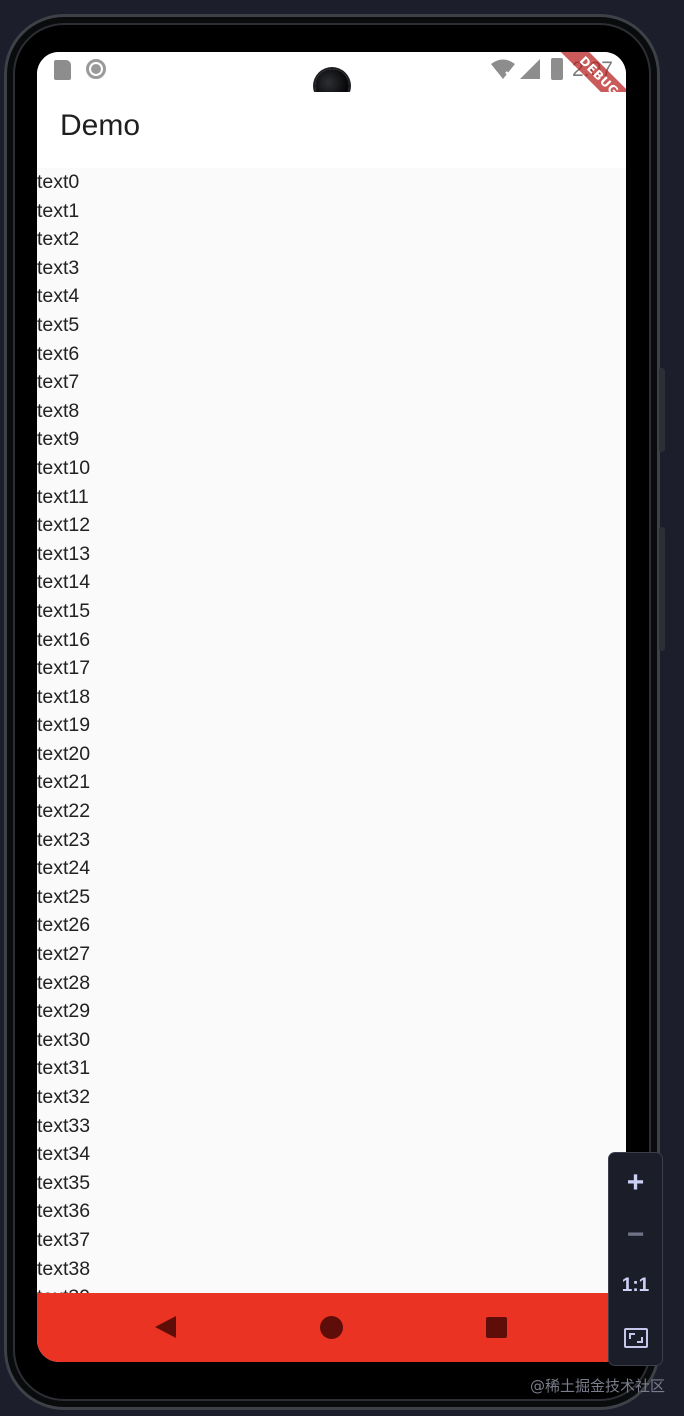  Describe the element at coordinates (64, 811) in the screenshot. I see `list-item: text22` at that location.